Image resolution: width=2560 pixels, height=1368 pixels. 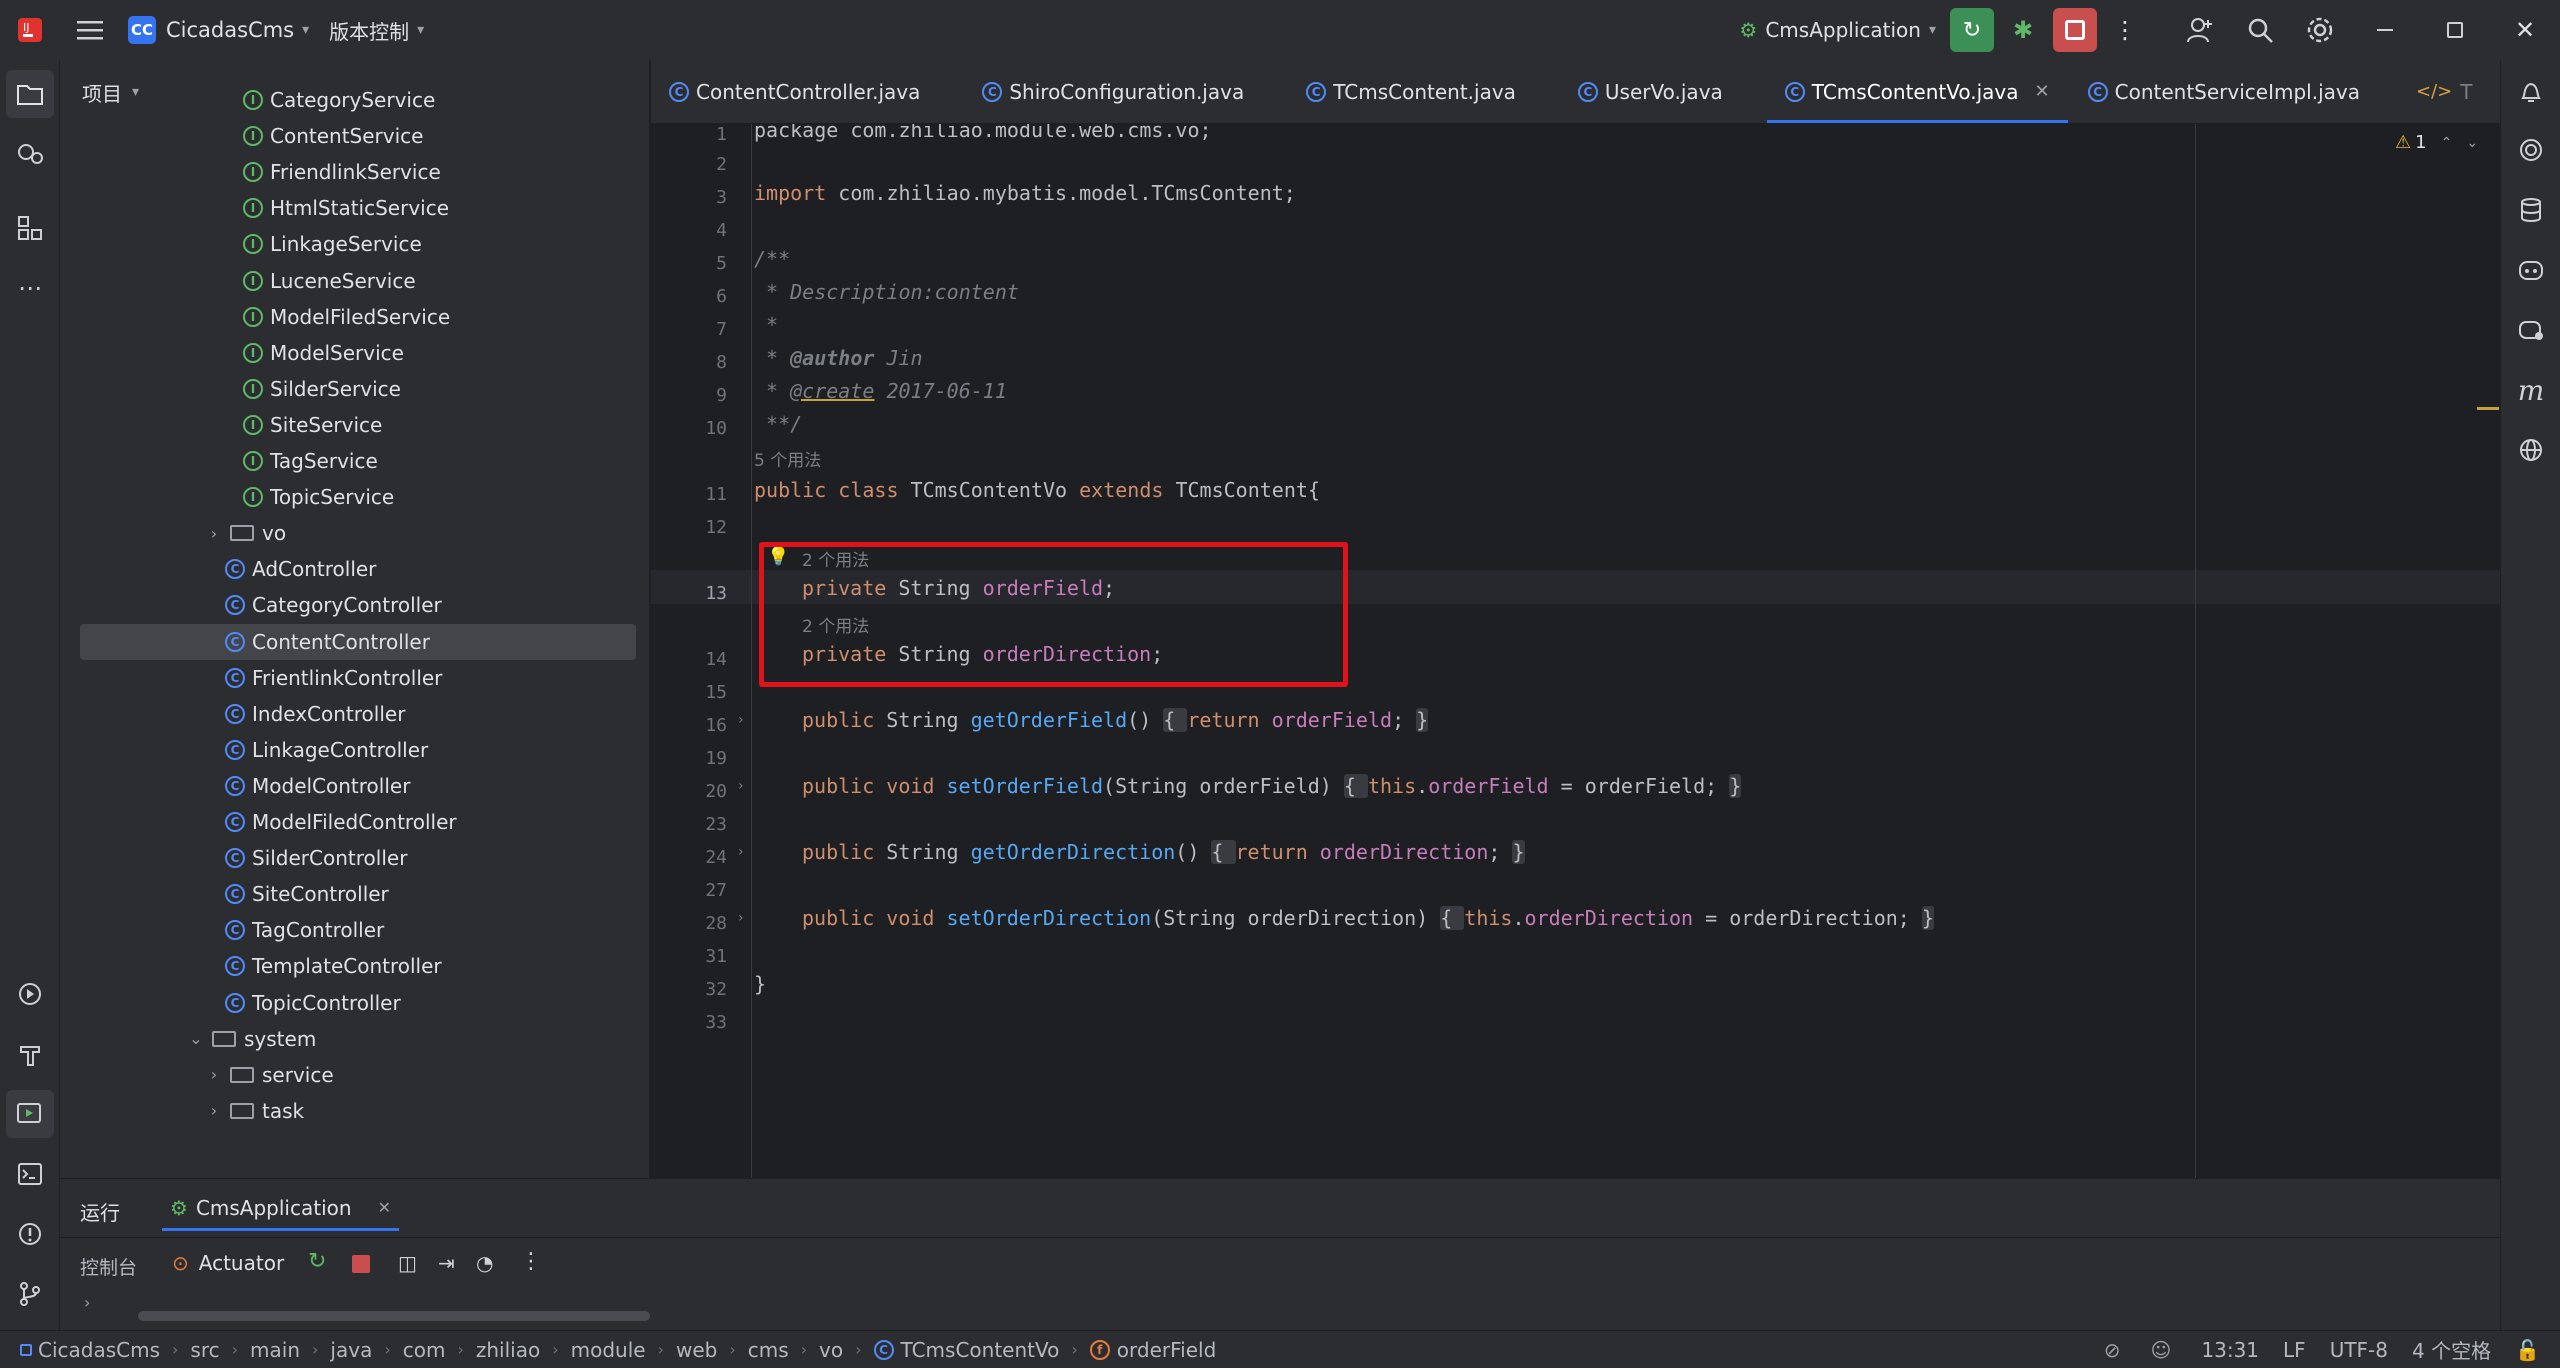 What do you see at coordinates (2451, 1349) in the screenshot?
I see `indent-setting: 4 个空格` at bounding box center [2451, 1349].